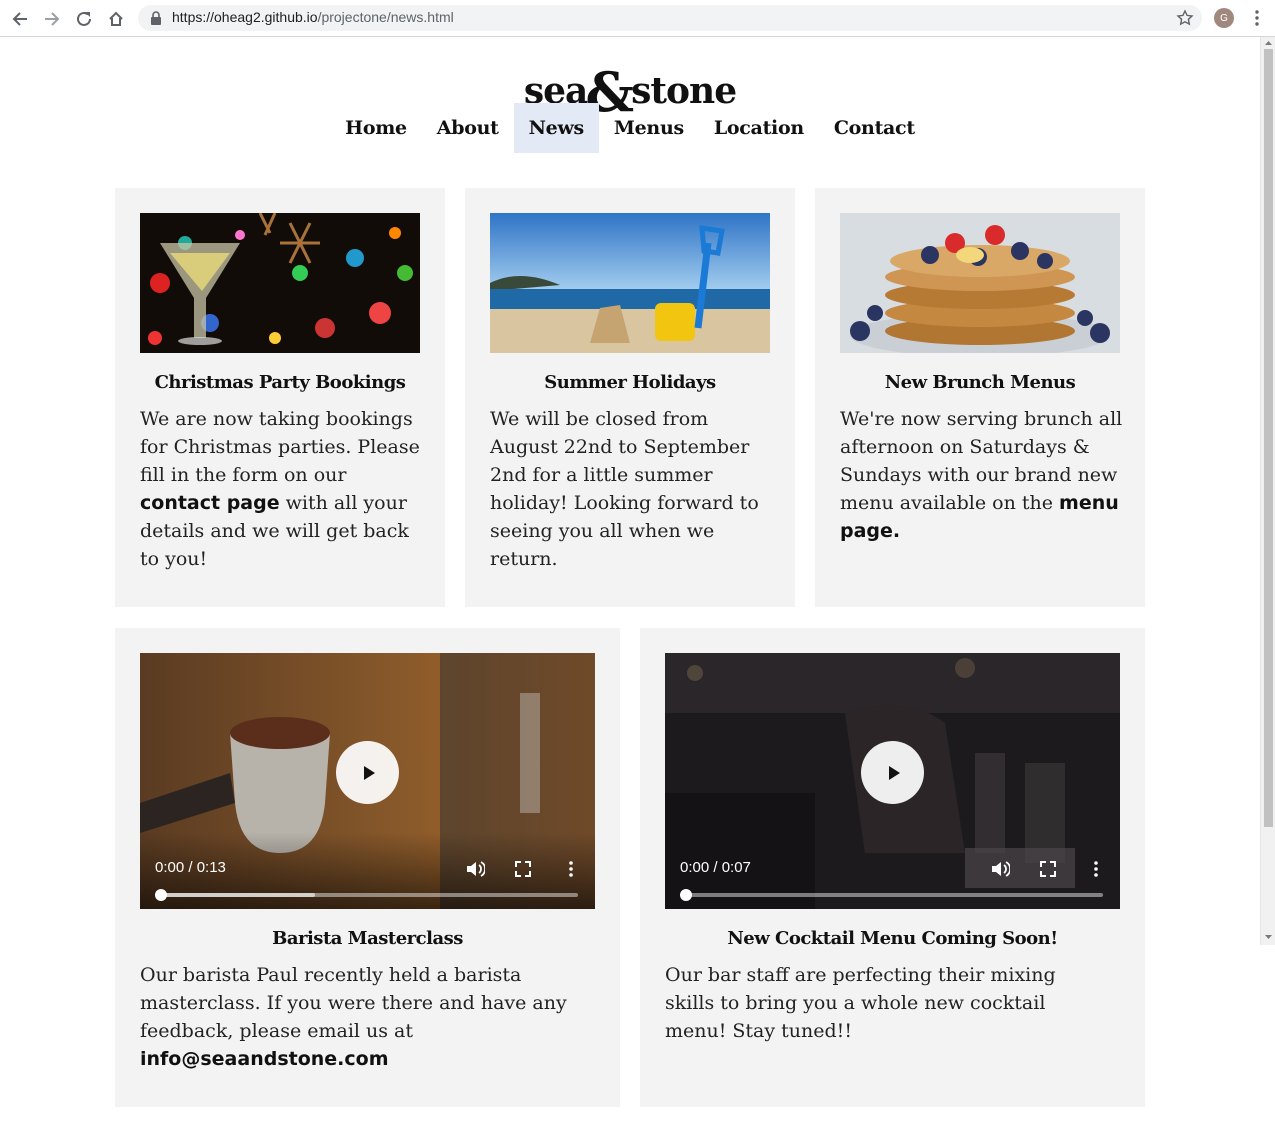 The image size is (1275, 1138). I want to click on nav-about: About, so click(468, 128).